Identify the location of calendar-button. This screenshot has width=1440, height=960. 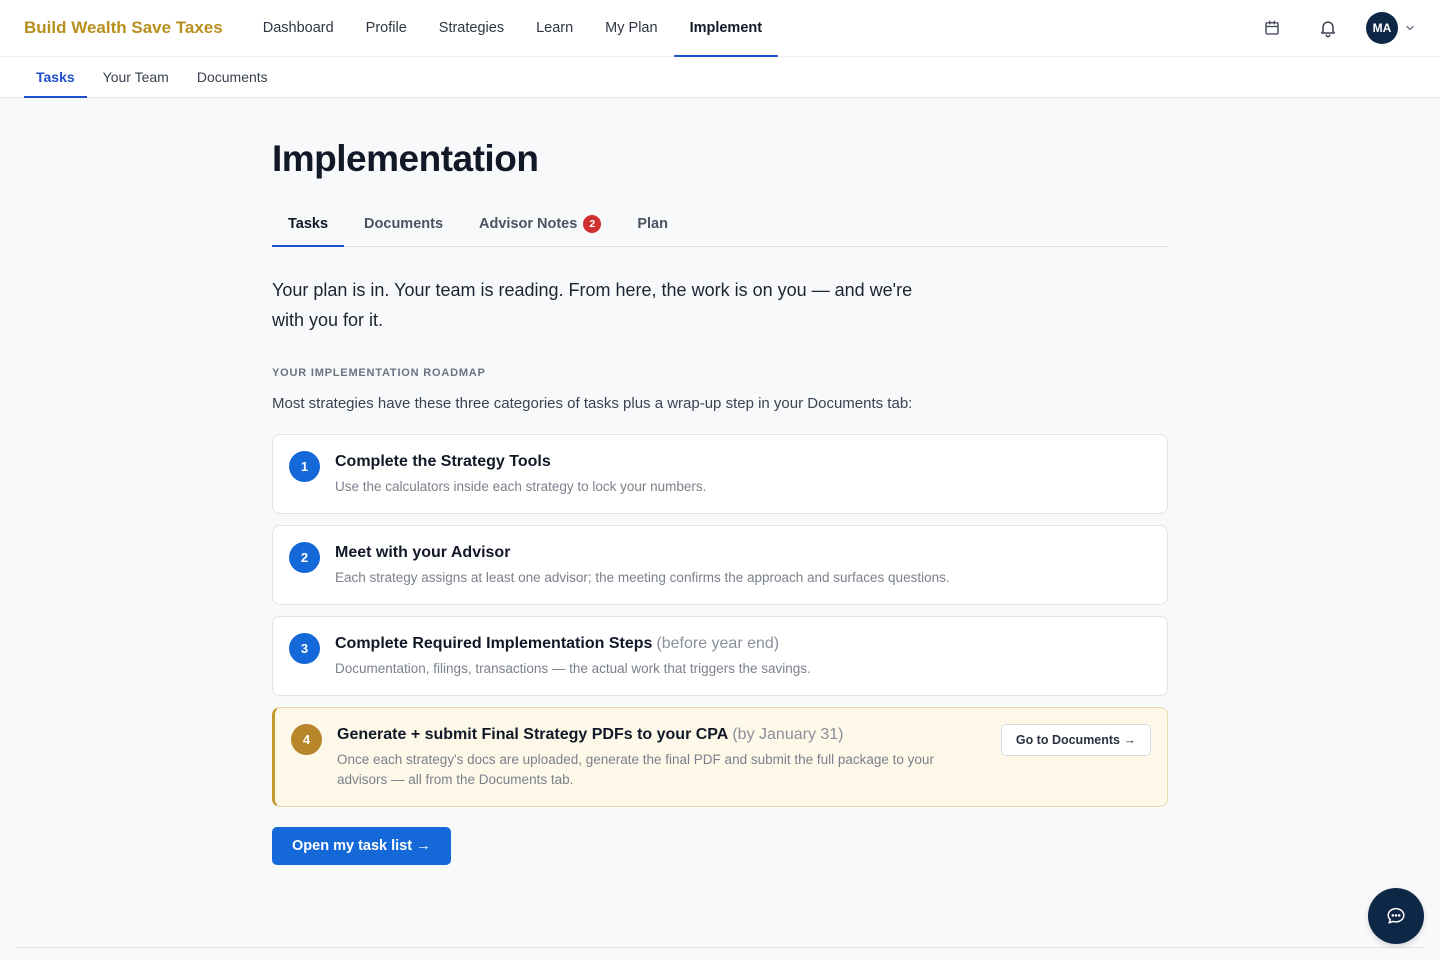
(1272, 28).